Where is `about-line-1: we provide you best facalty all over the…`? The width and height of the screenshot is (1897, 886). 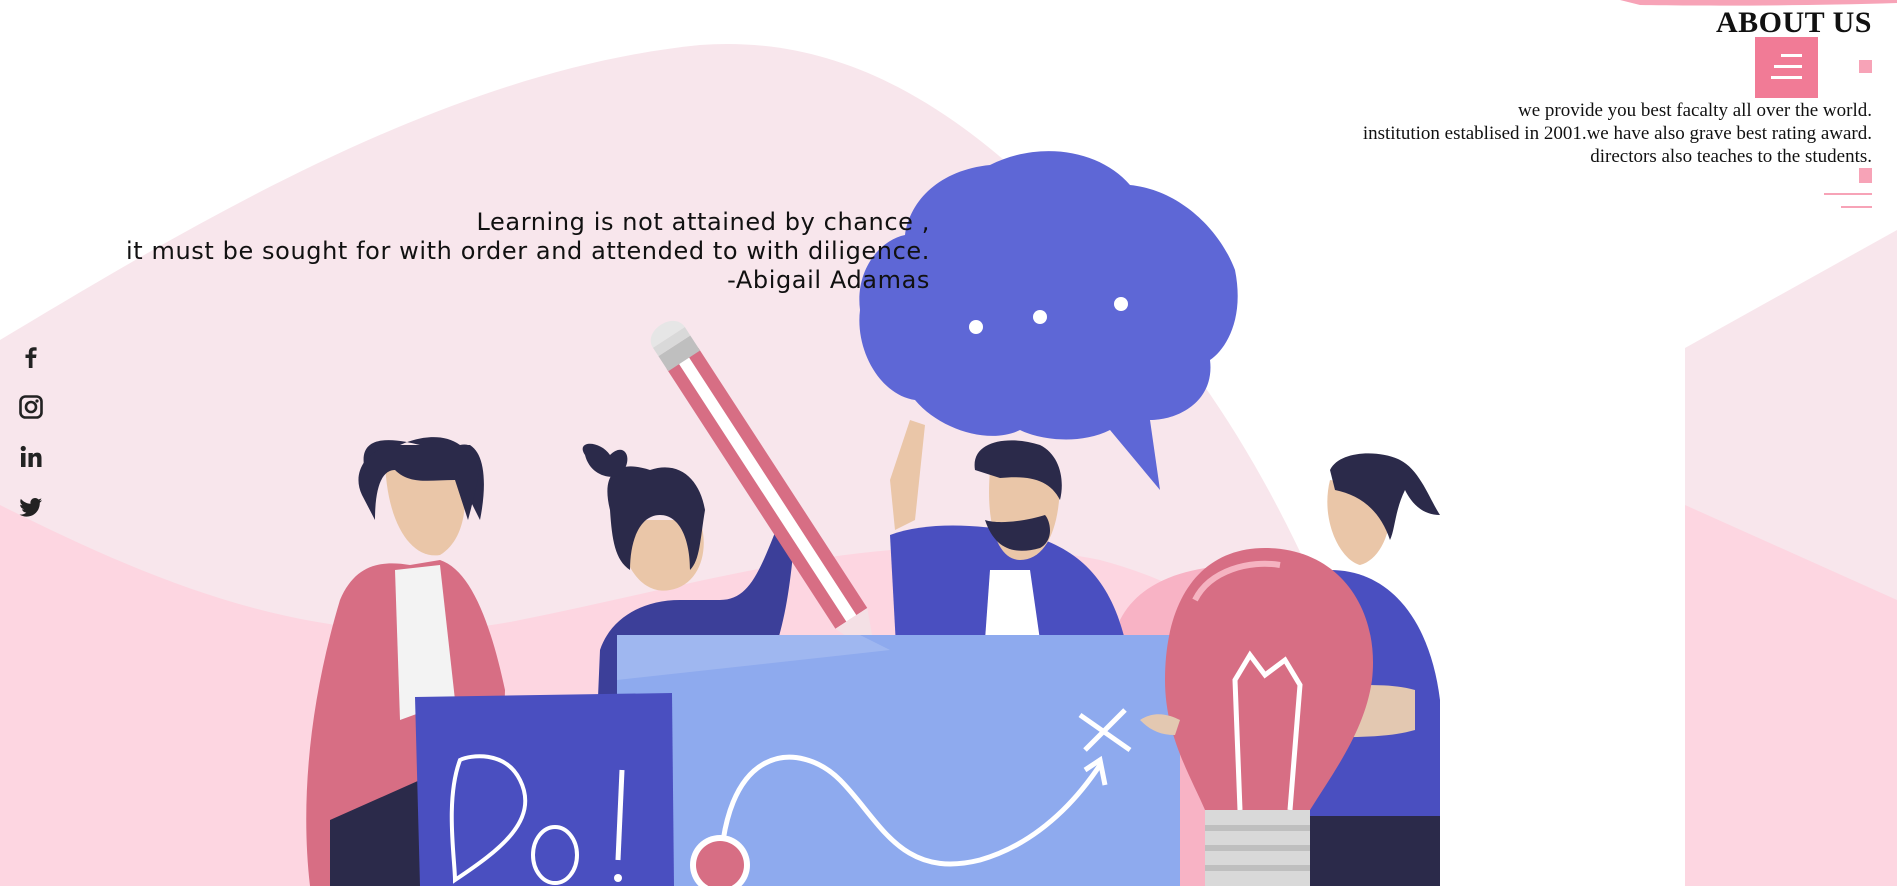
about-line-1: we provide you best facalty all over the… is located at coordinates (1694, 110).